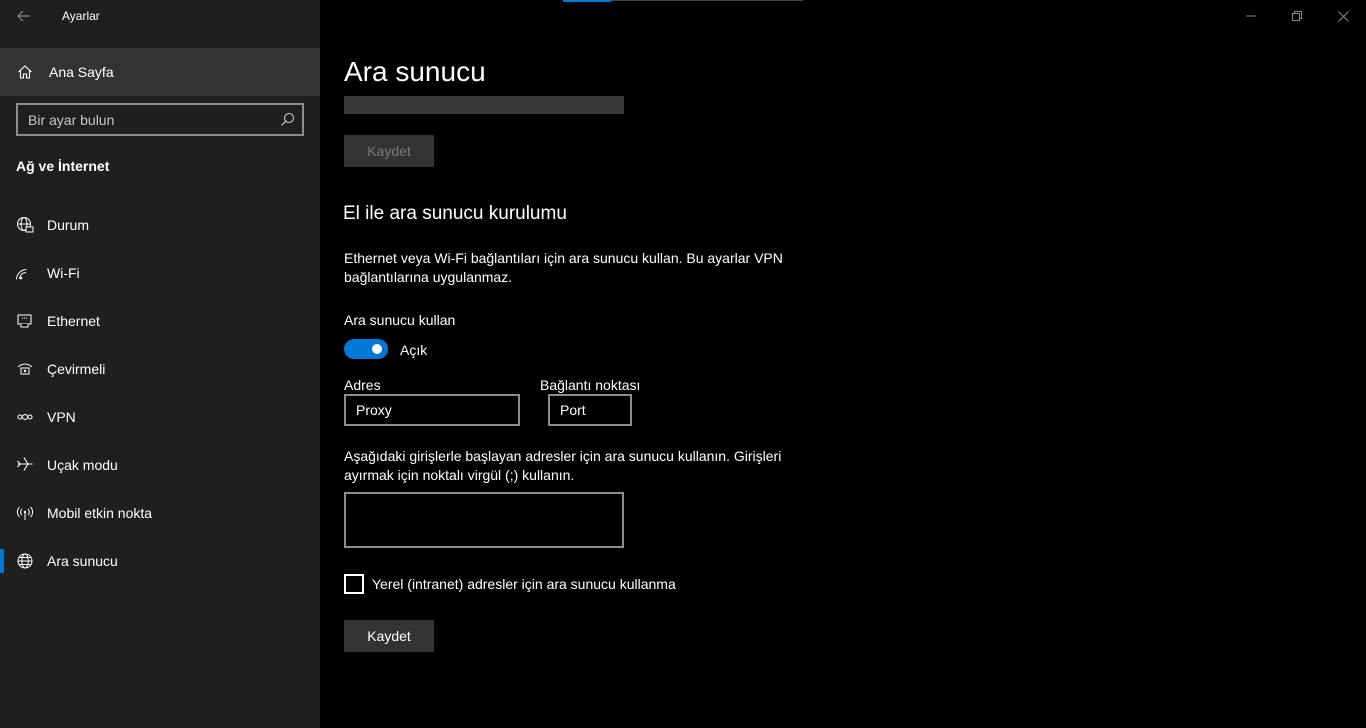  What do you see at coordinates (590, 385) in the screenshot?
I see `port-label: Bağlantı noktası` at bounding box center [590, 385].